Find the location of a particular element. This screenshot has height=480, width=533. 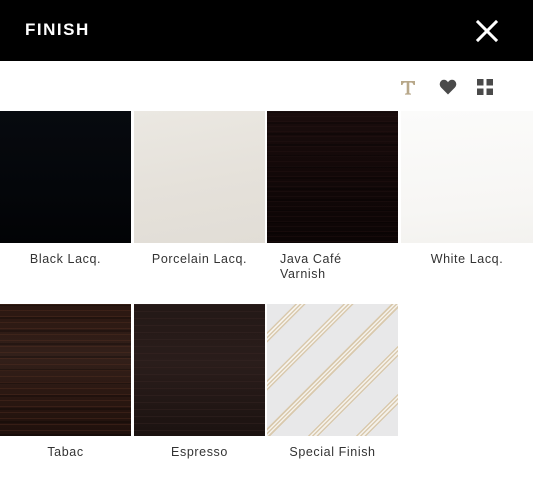

swatch-porcelain-lacq: Porcelain Lacq. is located at coordinates (199, 189).